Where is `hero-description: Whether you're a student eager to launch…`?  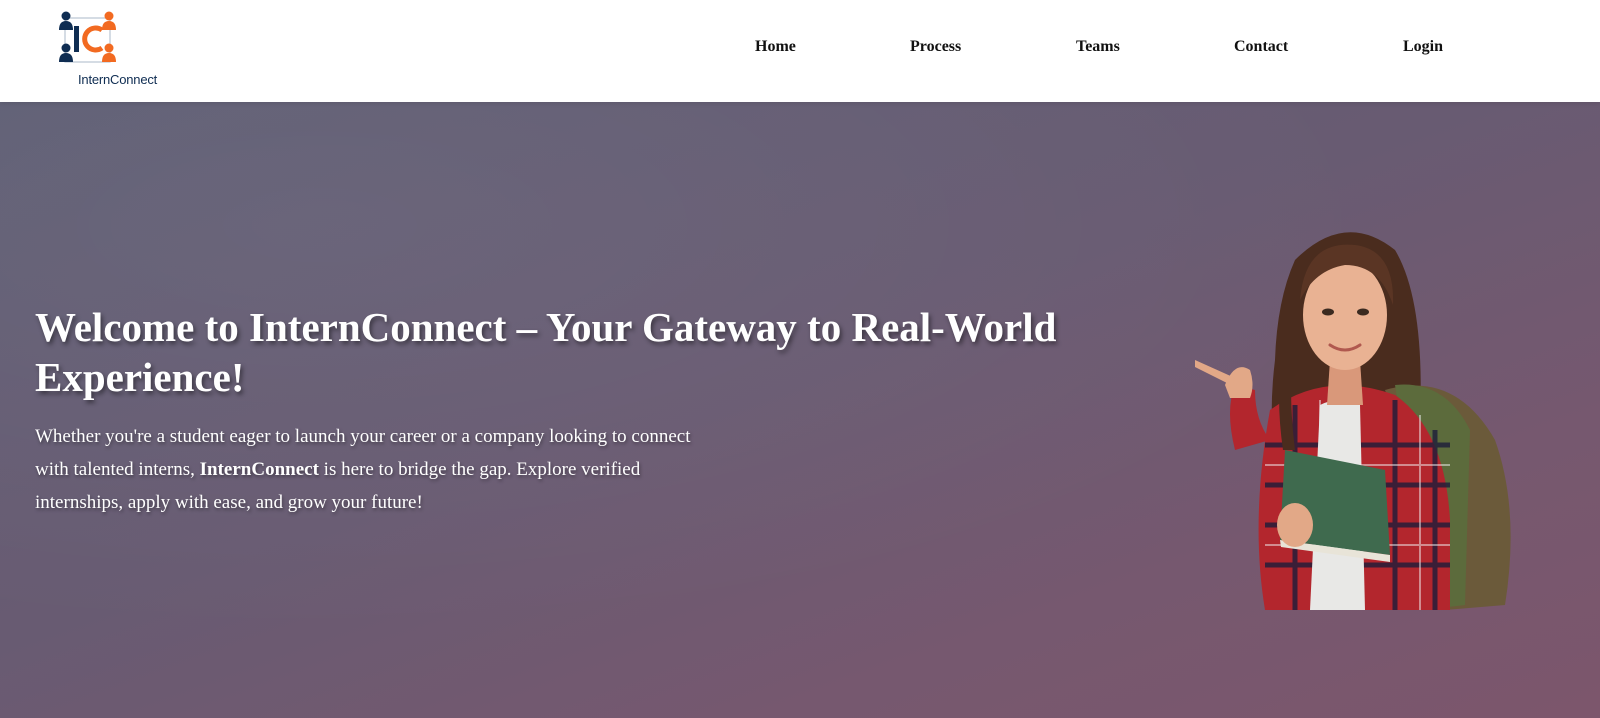
hero-description: Whether you're a student eager to launch… is located at coordinates (375, 469).